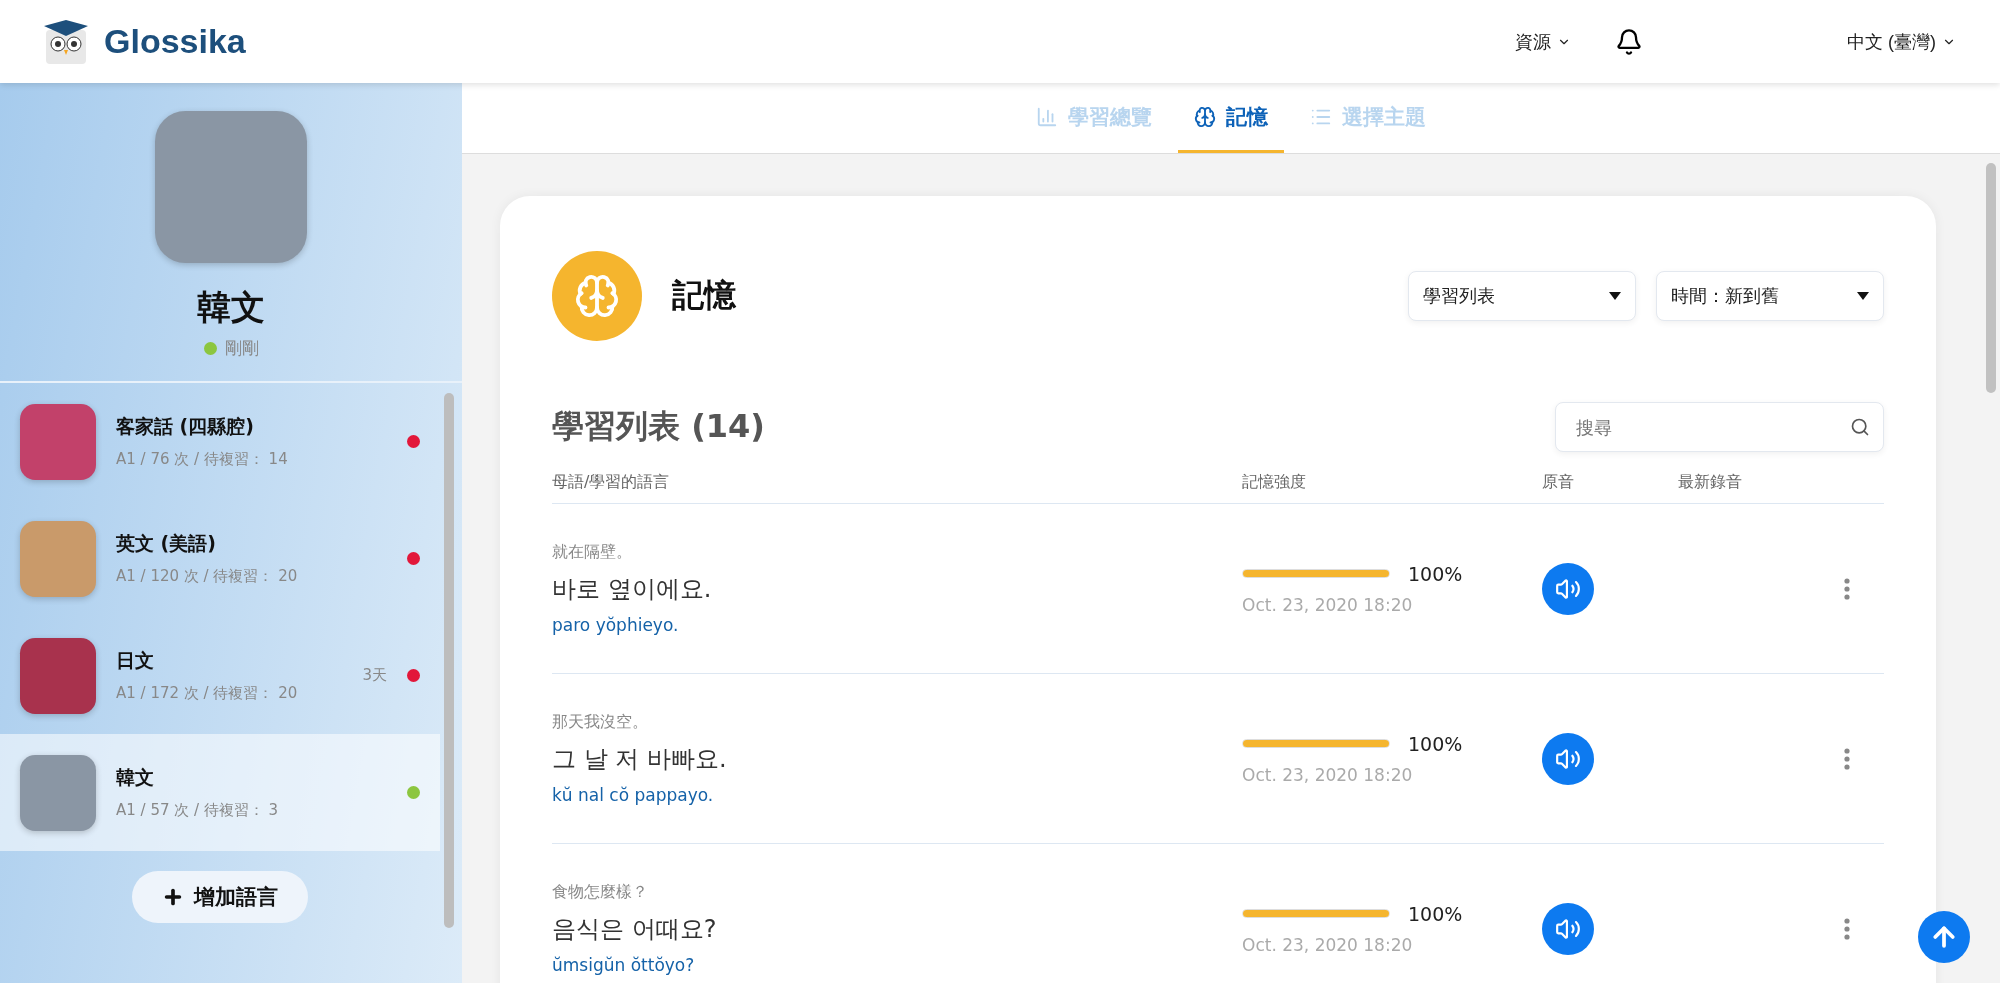  I want to click on add-language-button: 增加語言, so click(220, 897).